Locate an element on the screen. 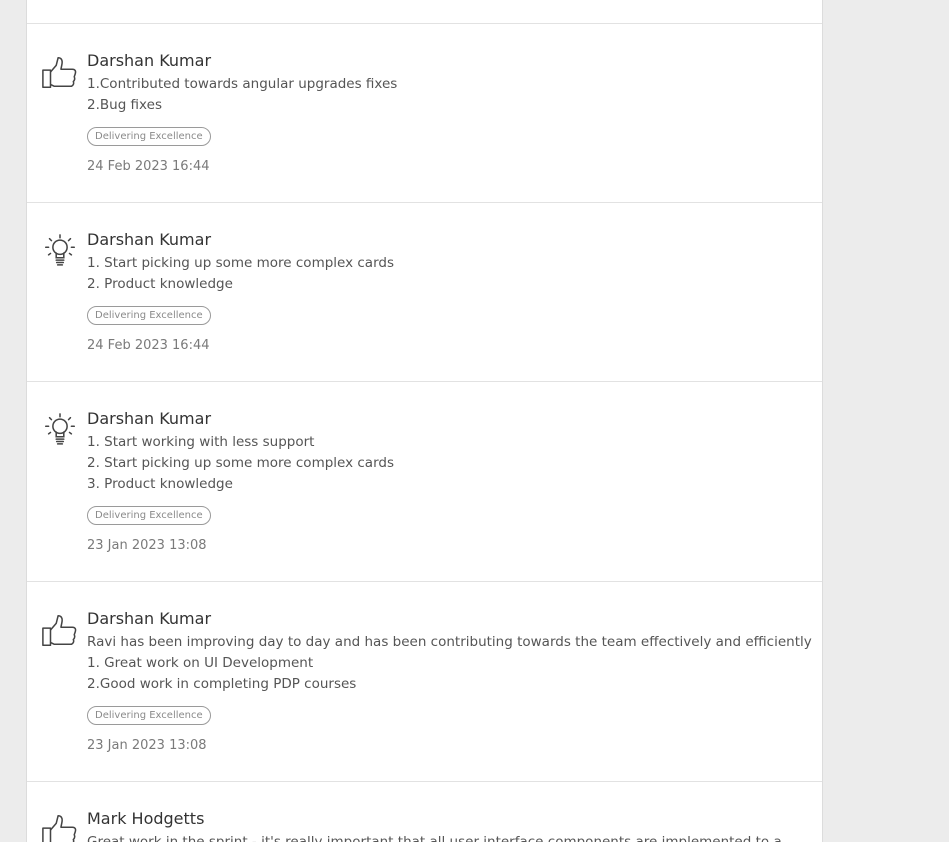 The height and width of the screenshot is (842, 949). message-line: 3. Product knowledge is located at coordinates (160, 484).